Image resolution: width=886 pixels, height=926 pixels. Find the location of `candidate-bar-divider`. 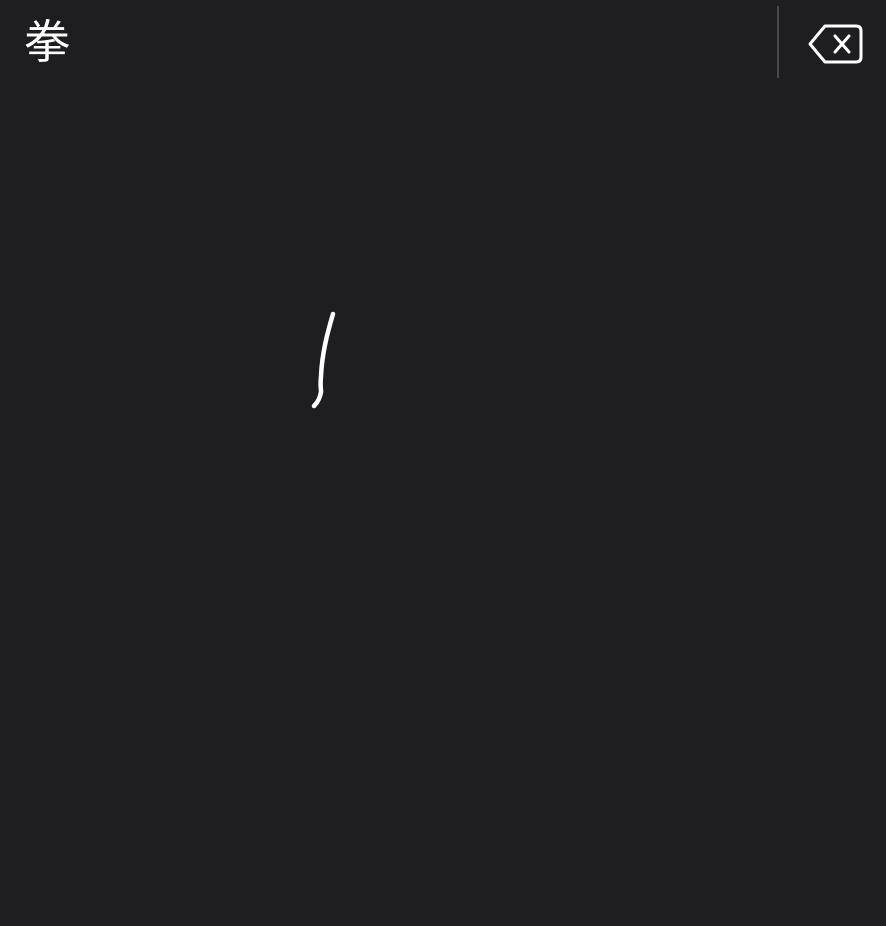

candidate-bar-divider is located at coordinates (778, 42).